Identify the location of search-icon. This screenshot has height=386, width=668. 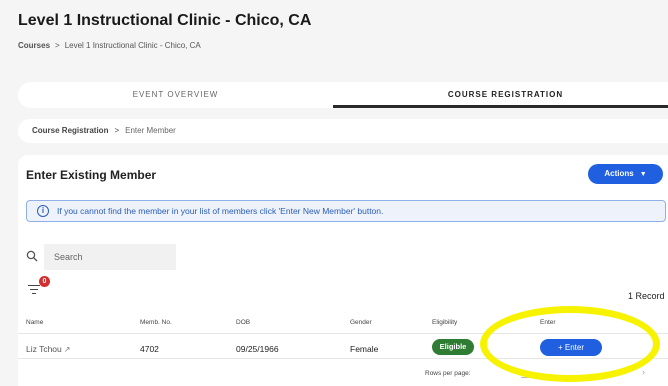
(32, 257).